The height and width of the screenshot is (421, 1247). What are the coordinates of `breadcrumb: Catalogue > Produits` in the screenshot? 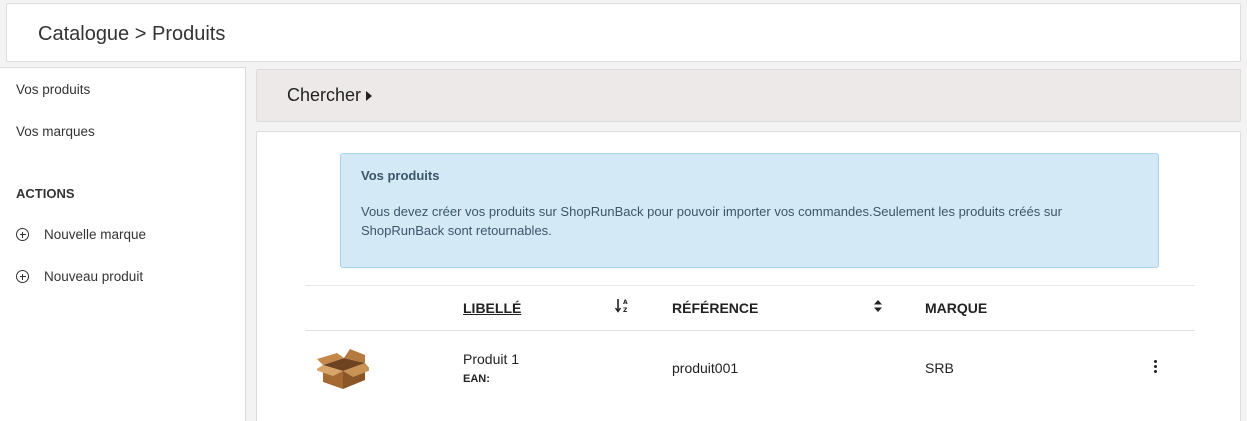 It's located at (132, 34).